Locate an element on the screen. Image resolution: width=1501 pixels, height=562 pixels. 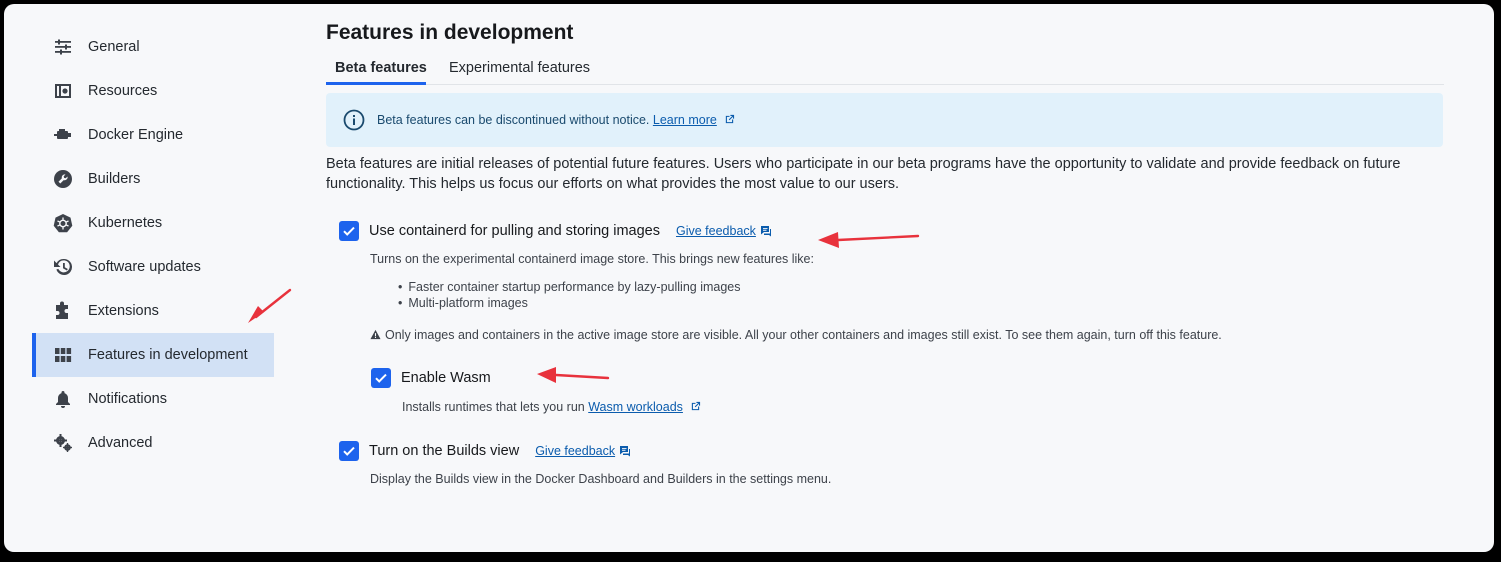
sidebar-item-kubernetes: Kubernetes is located at coordinates (153, 223).